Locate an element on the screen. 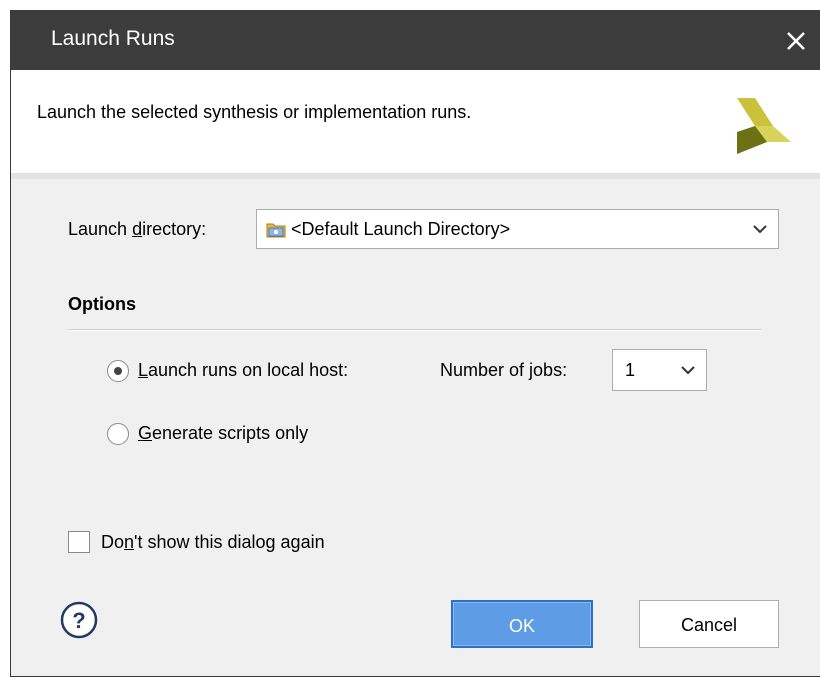 This screenshot has height=677, width=820. launch-directory-label: Launch directory: is located at coordinates (137, 229).